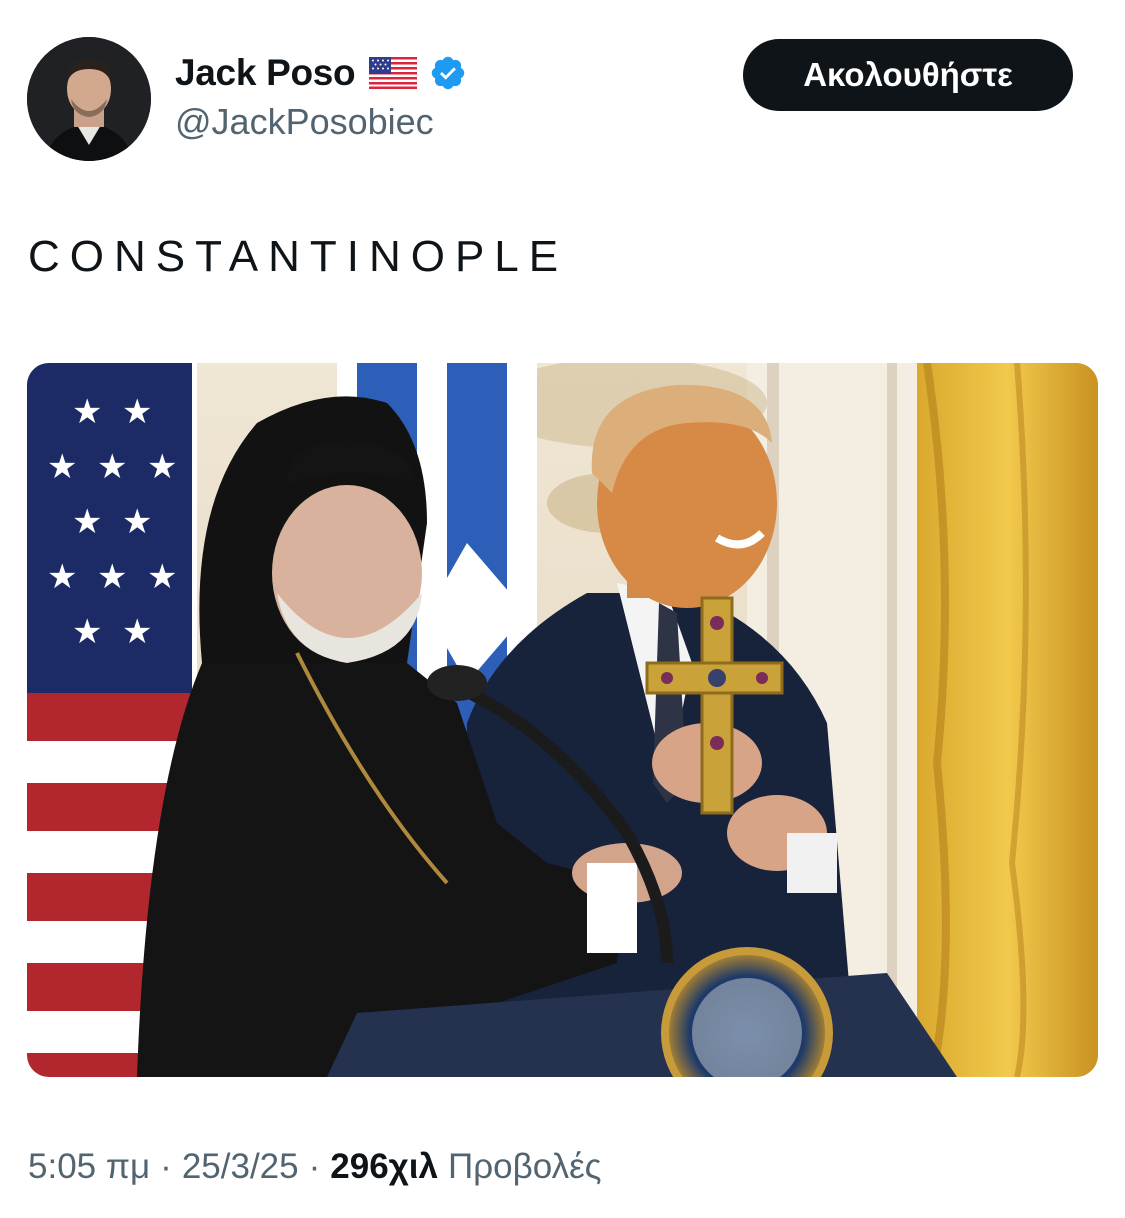 Image resolution: width=1125 pixels, height=1218 pixels. What do you see at coordinates (89, 1167) in the screenshot?
I see `tweet-time: 5:05 πμ` at bounding box center [89, 1167].